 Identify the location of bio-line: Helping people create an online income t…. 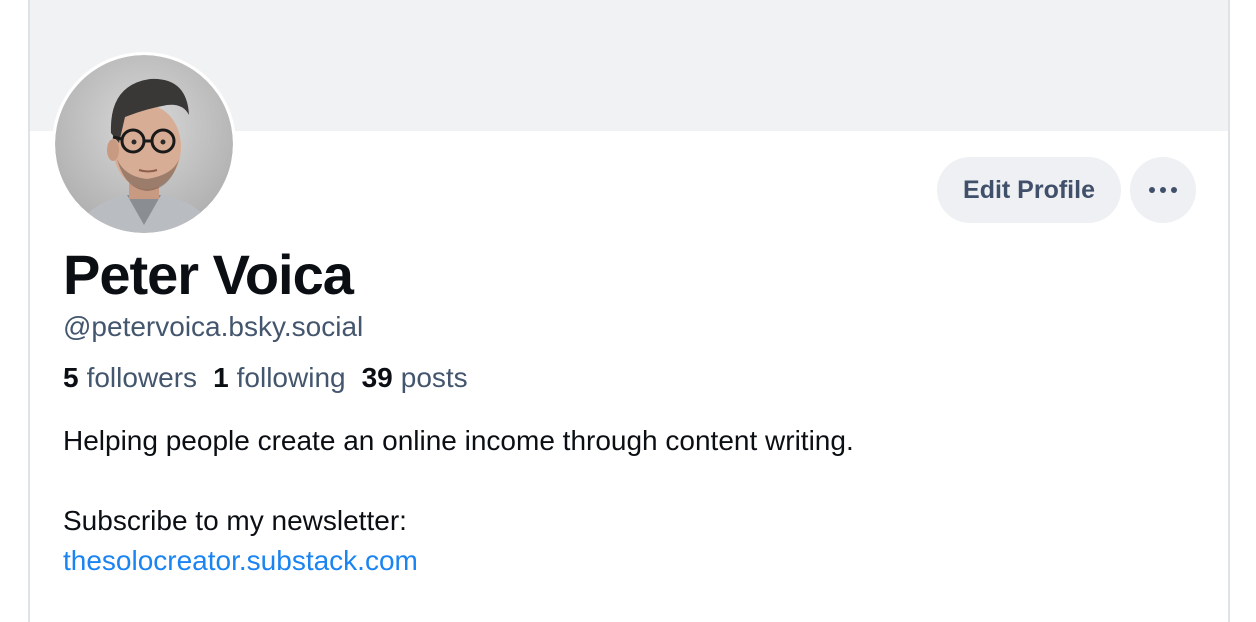
(458, 440).